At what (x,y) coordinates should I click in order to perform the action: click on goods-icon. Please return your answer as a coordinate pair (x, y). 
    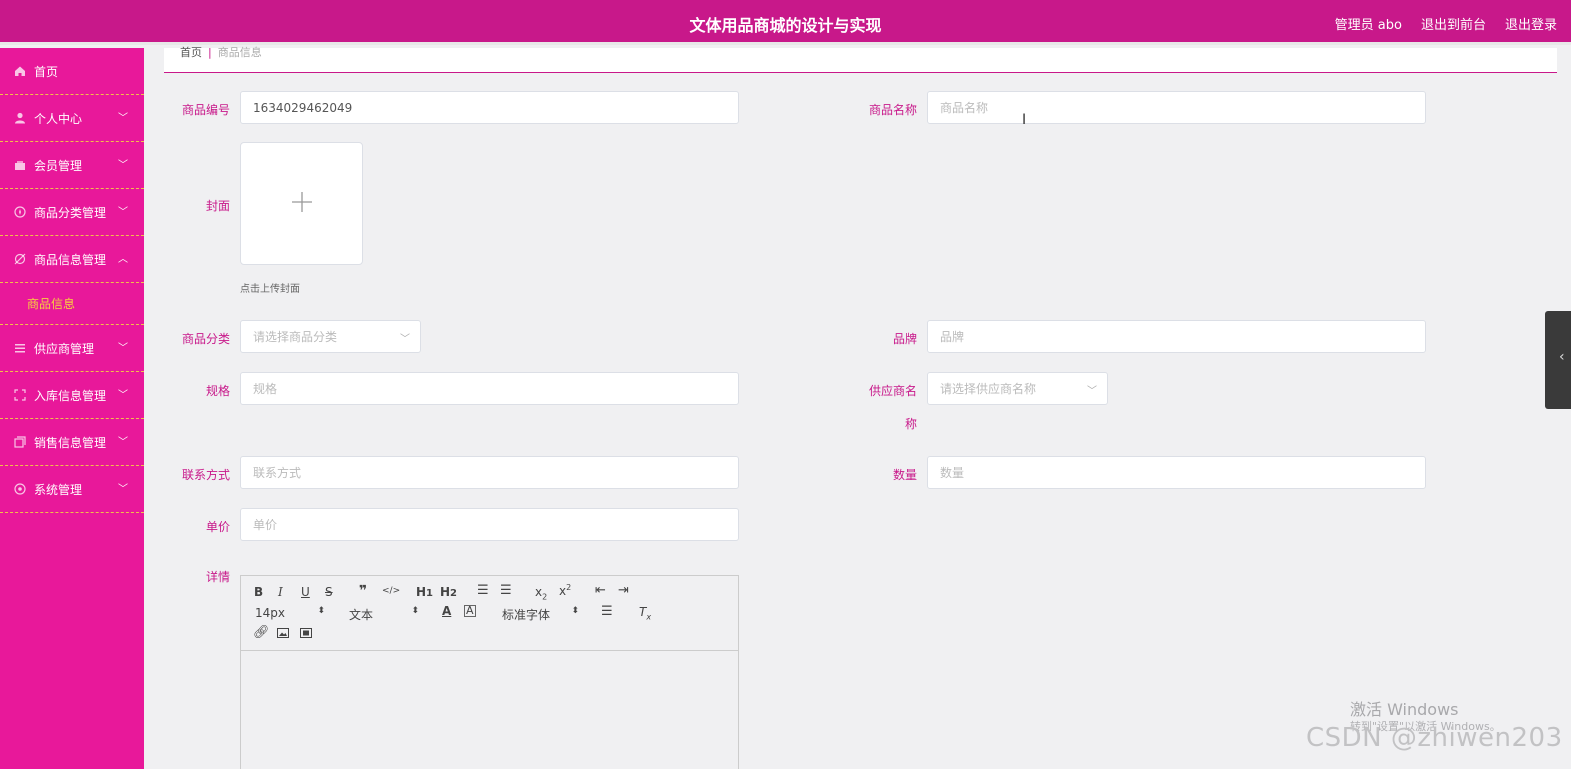
    Looking at the image, I should click on (20, 259).